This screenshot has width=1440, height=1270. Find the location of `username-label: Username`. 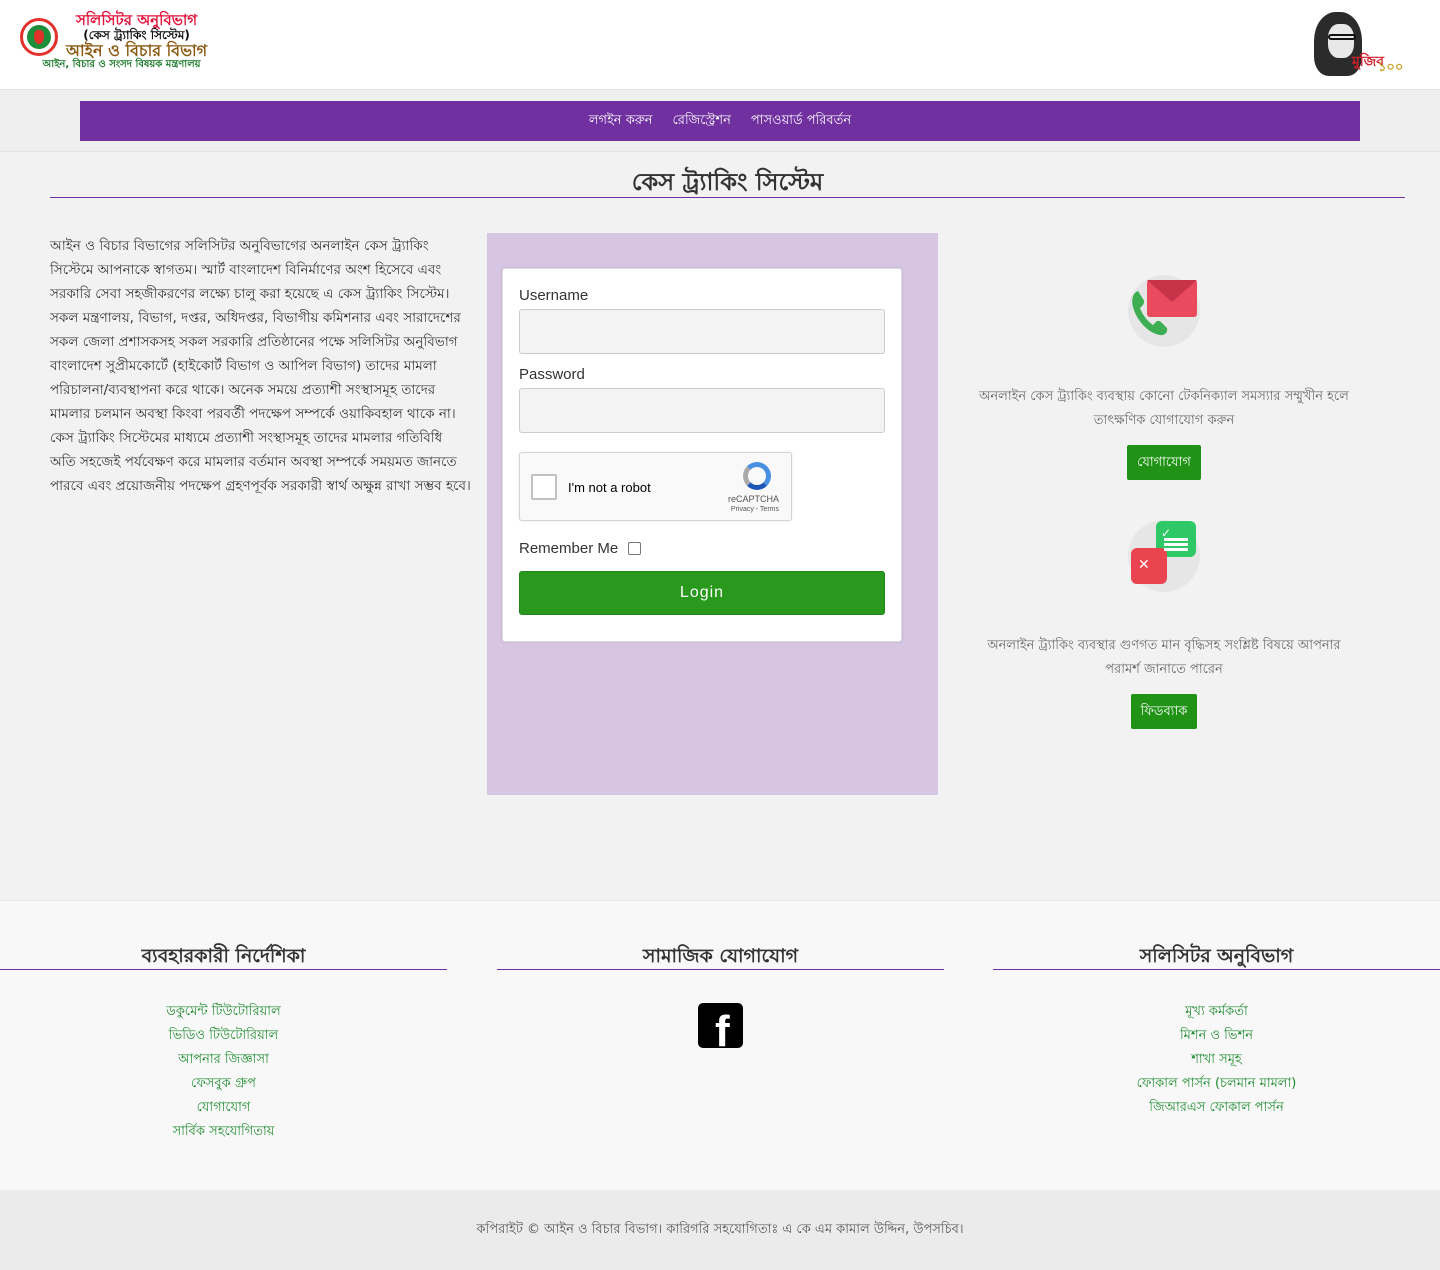

username-label: Username is located at coordinates (554, 295).